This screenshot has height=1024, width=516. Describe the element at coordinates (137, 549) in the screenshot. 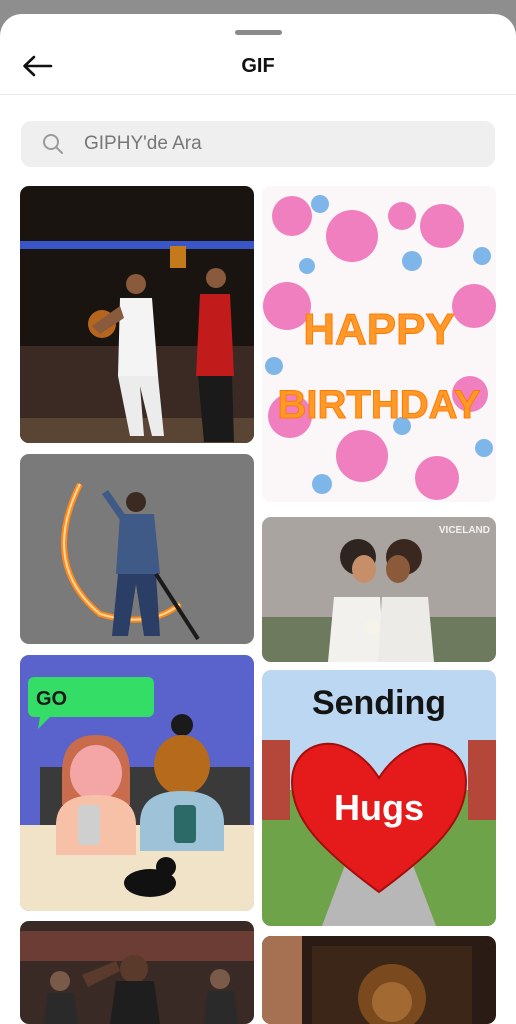

I see `gif-fire-dancer` at that location.